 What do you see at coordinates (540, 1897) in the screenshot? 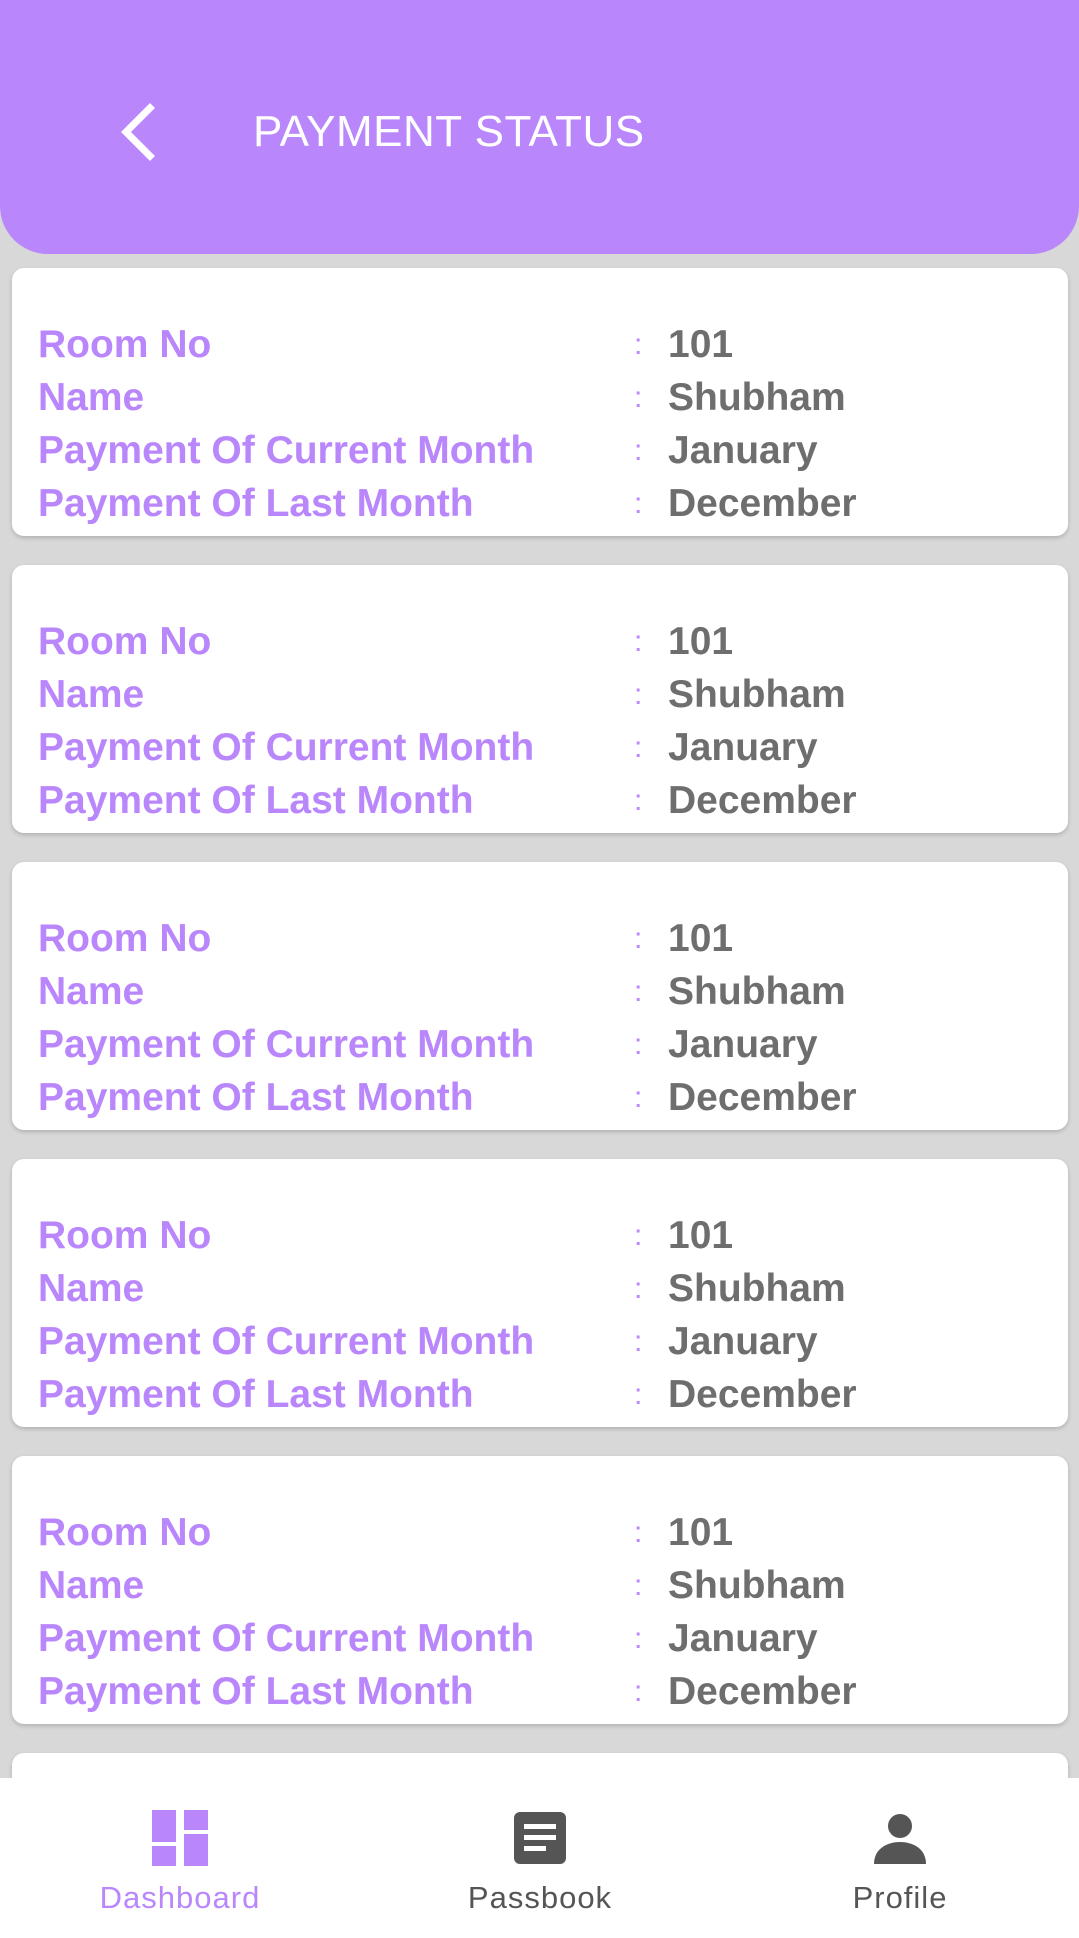
I see `nav-label-passbook: Passbook` at bounding box center [540, 1897].